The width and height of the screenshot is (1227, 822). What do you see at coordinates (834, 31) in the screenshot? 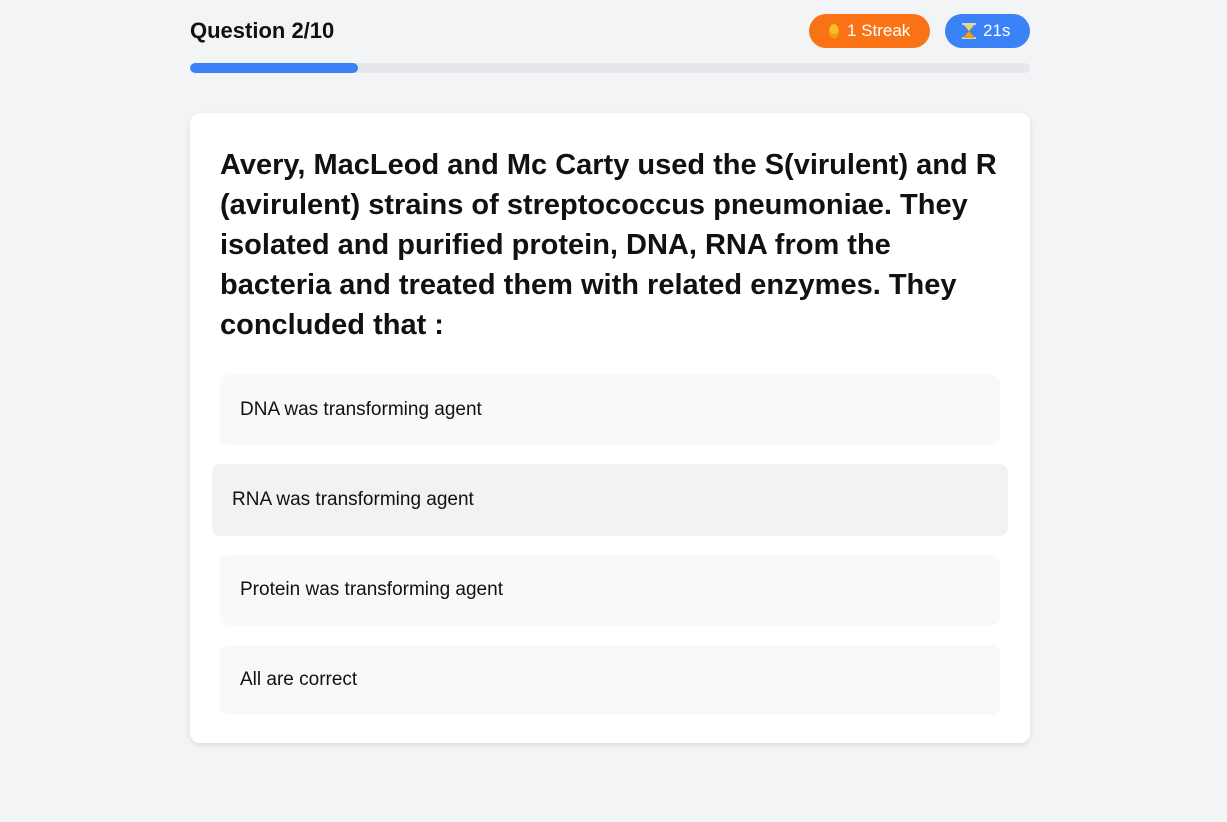
I see `flame-icon` at bounding box center [834, 31].